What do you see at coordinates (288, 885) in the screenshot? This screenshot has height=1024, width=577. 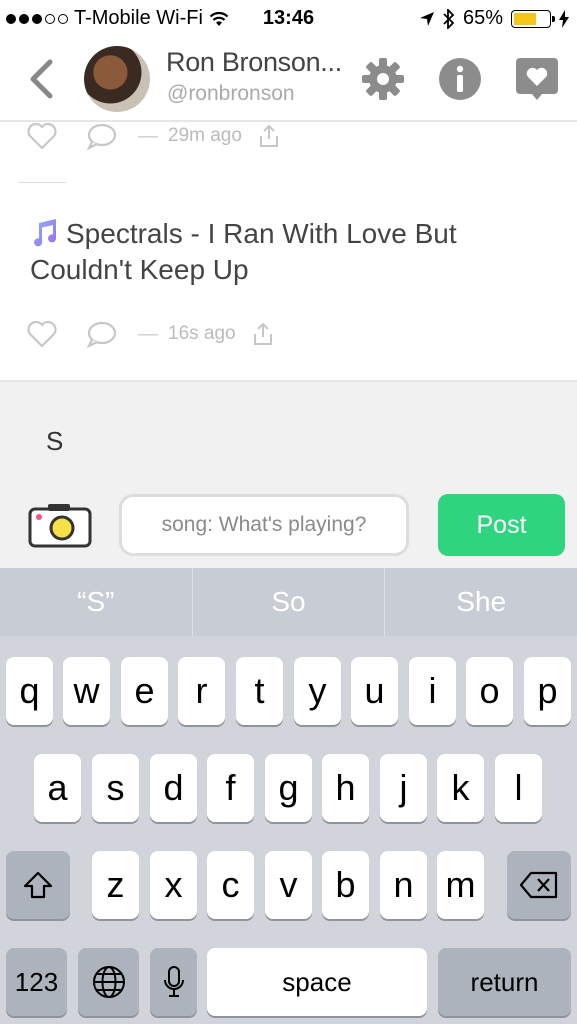 I see `key-v: v` at bounding box center [288, 885].